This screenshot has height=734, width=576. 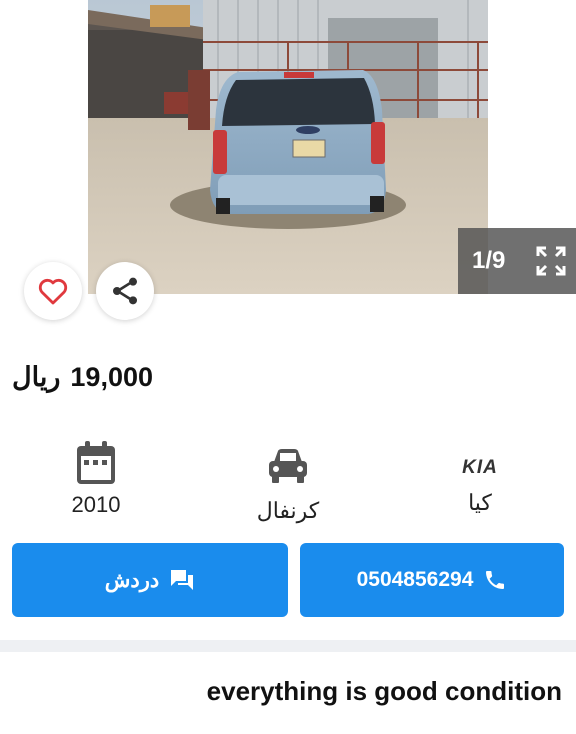 I want to click on price: ريال 19,000, so click(x=82, y=377).